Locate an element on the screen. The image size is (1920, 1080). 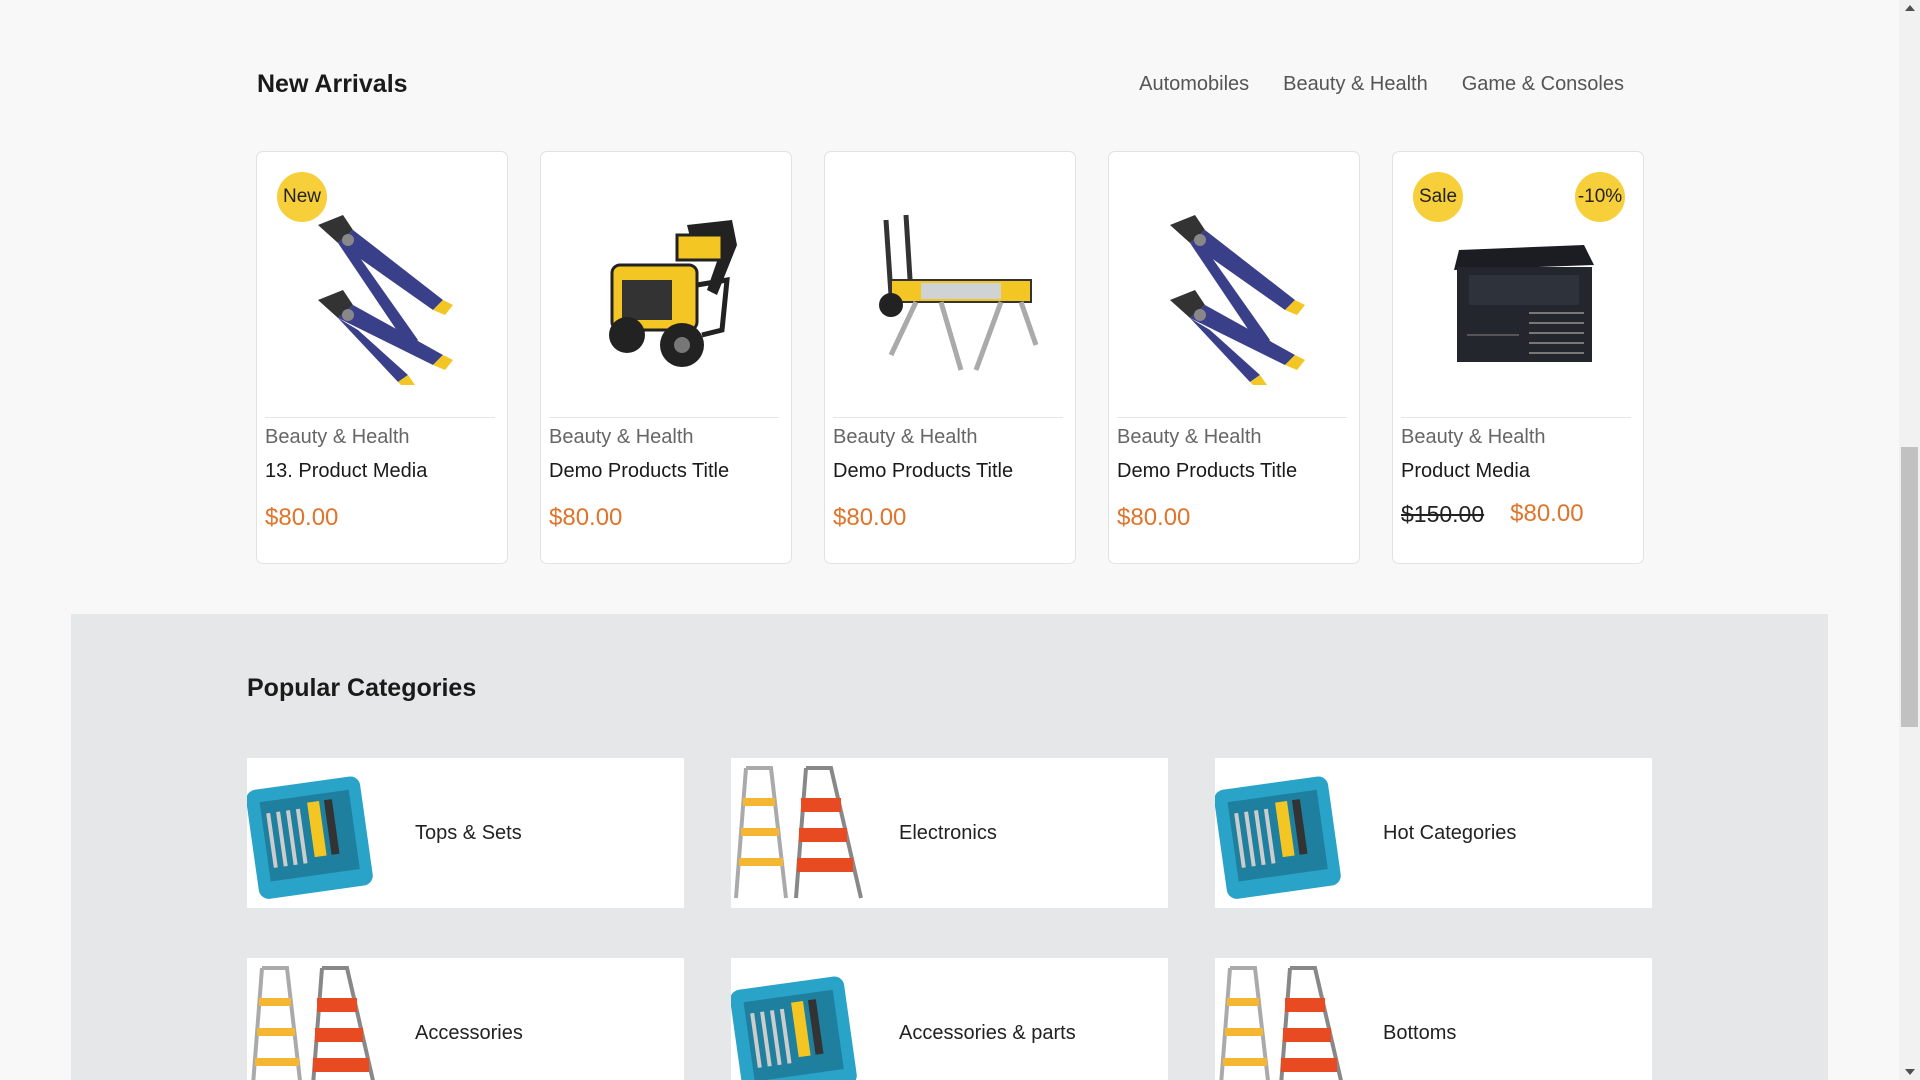
scroll-up-arrow-icon is located at coordinates (1909, 8).